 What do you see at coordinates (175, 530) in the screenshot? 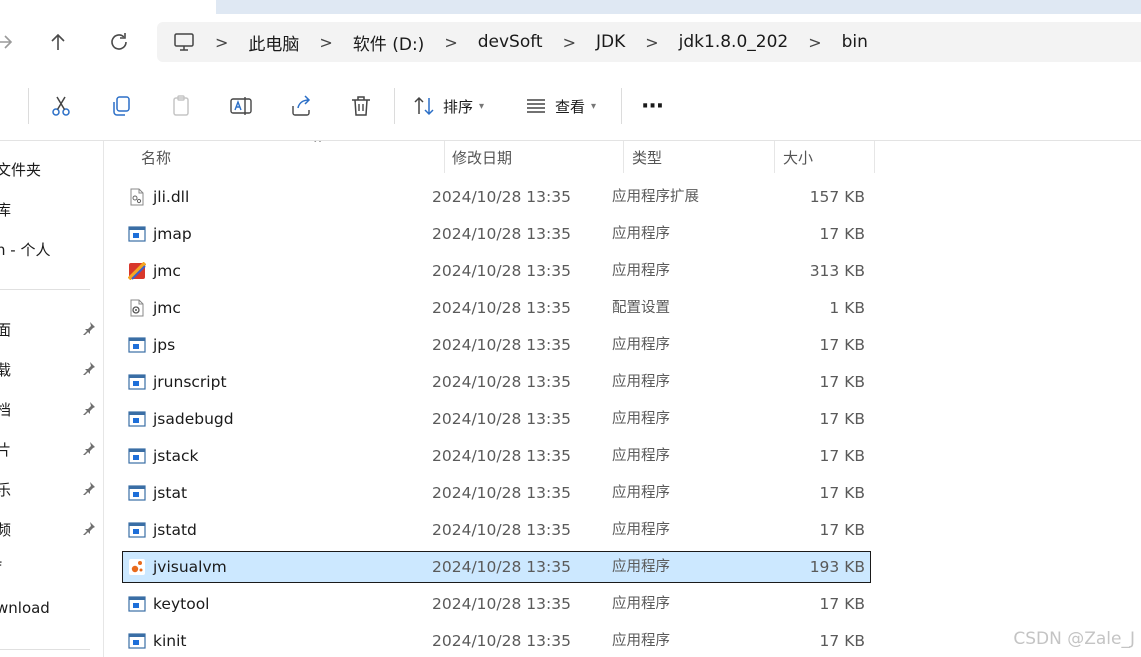
I see `file-name: jstatd` at bounding box center [175, 530].